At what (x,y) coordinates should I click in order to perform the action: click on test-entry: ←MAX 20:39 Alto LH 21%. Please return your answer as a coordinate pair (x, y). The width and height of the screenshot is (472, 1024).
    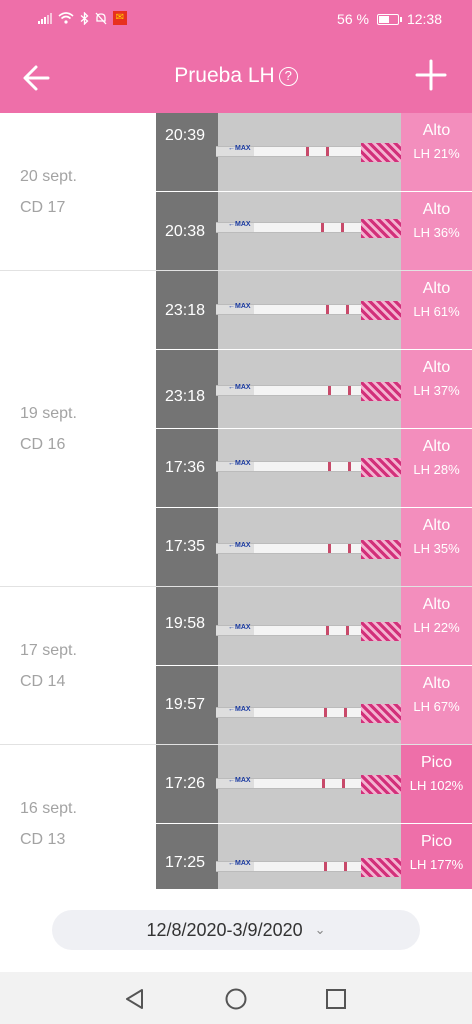
    Looking at the image, I should click on (314, 152).